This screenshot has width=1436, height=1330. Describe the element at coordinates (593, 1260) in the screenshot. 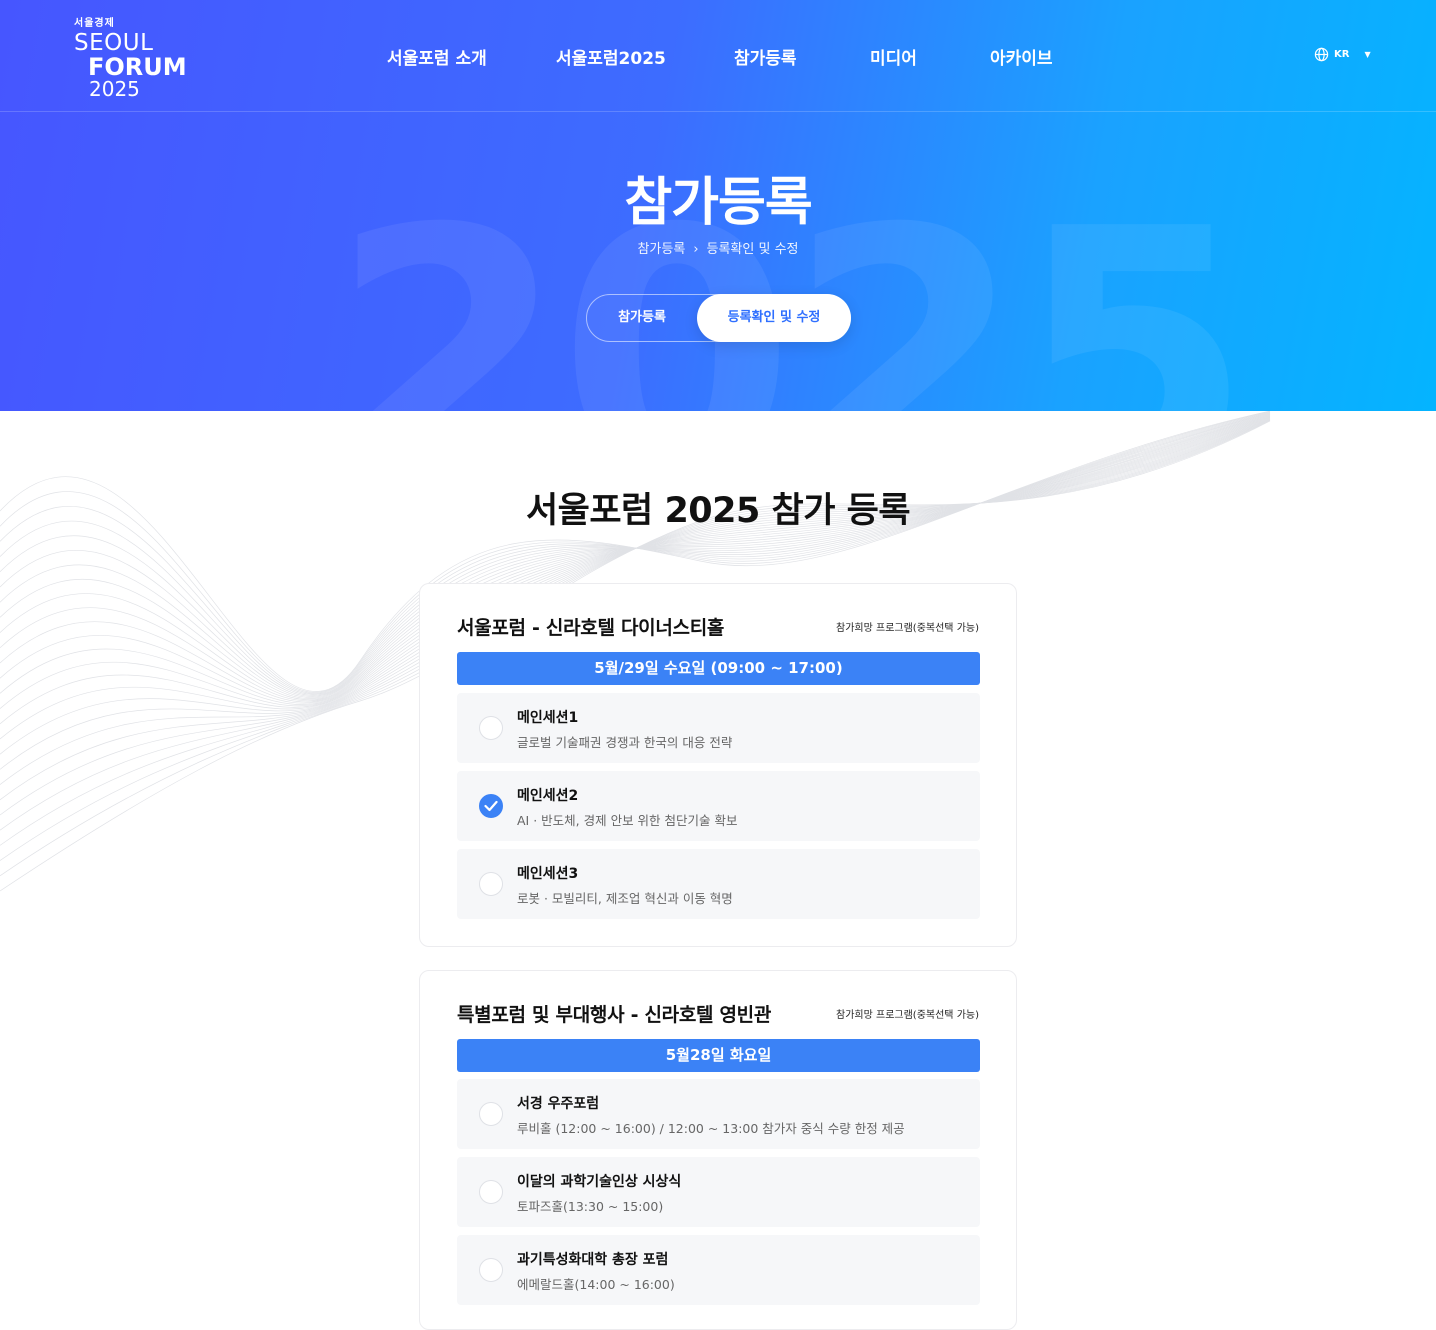

I see `option-title: 과기특성화대학 총장 포럼` at that location.